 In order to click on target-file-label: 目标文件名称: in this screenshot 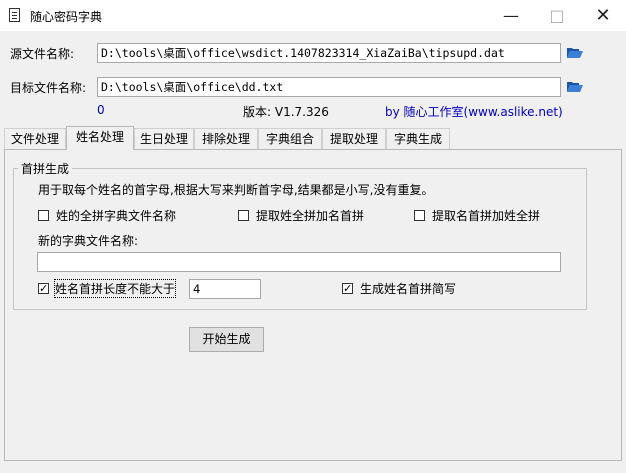, I will do `click(48, 88)`.